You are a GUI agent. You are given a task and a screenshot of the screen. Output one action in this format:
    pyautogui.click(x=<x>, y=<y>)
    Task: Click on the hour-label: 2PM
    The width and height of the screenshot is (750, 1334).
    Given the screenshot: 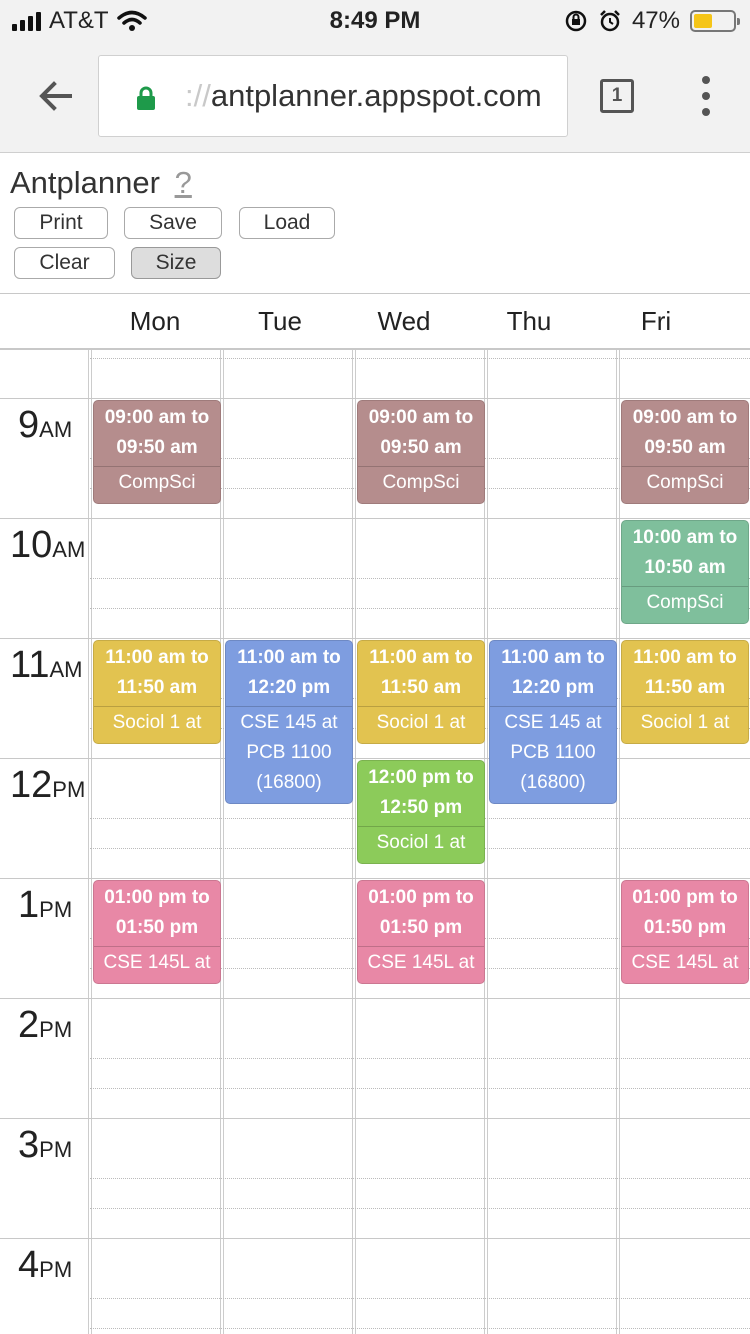 What is the action you would take?
    pyautogui.click(x=58, y=1025)
    